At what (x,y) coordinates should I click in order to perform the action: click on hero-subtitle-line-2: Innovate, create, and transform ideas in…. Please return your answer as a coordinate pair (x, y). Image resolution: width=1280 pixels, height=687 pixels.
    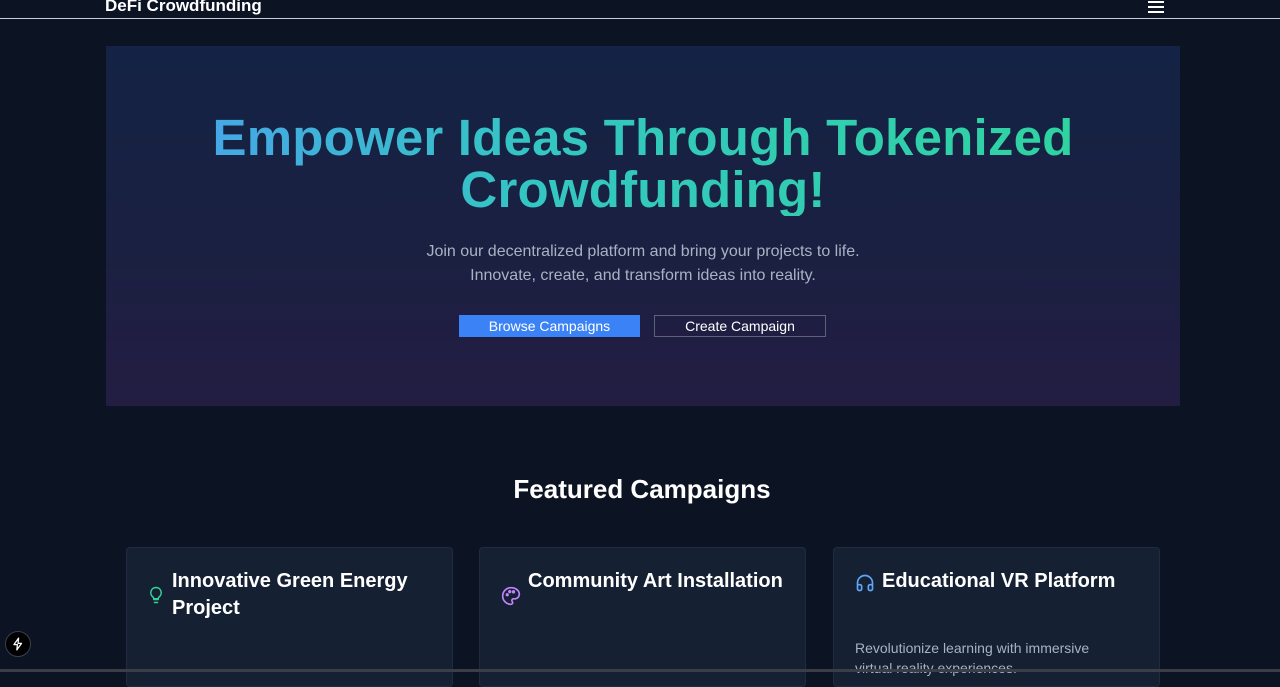
    Looking at the image, I should click on (643, 275).